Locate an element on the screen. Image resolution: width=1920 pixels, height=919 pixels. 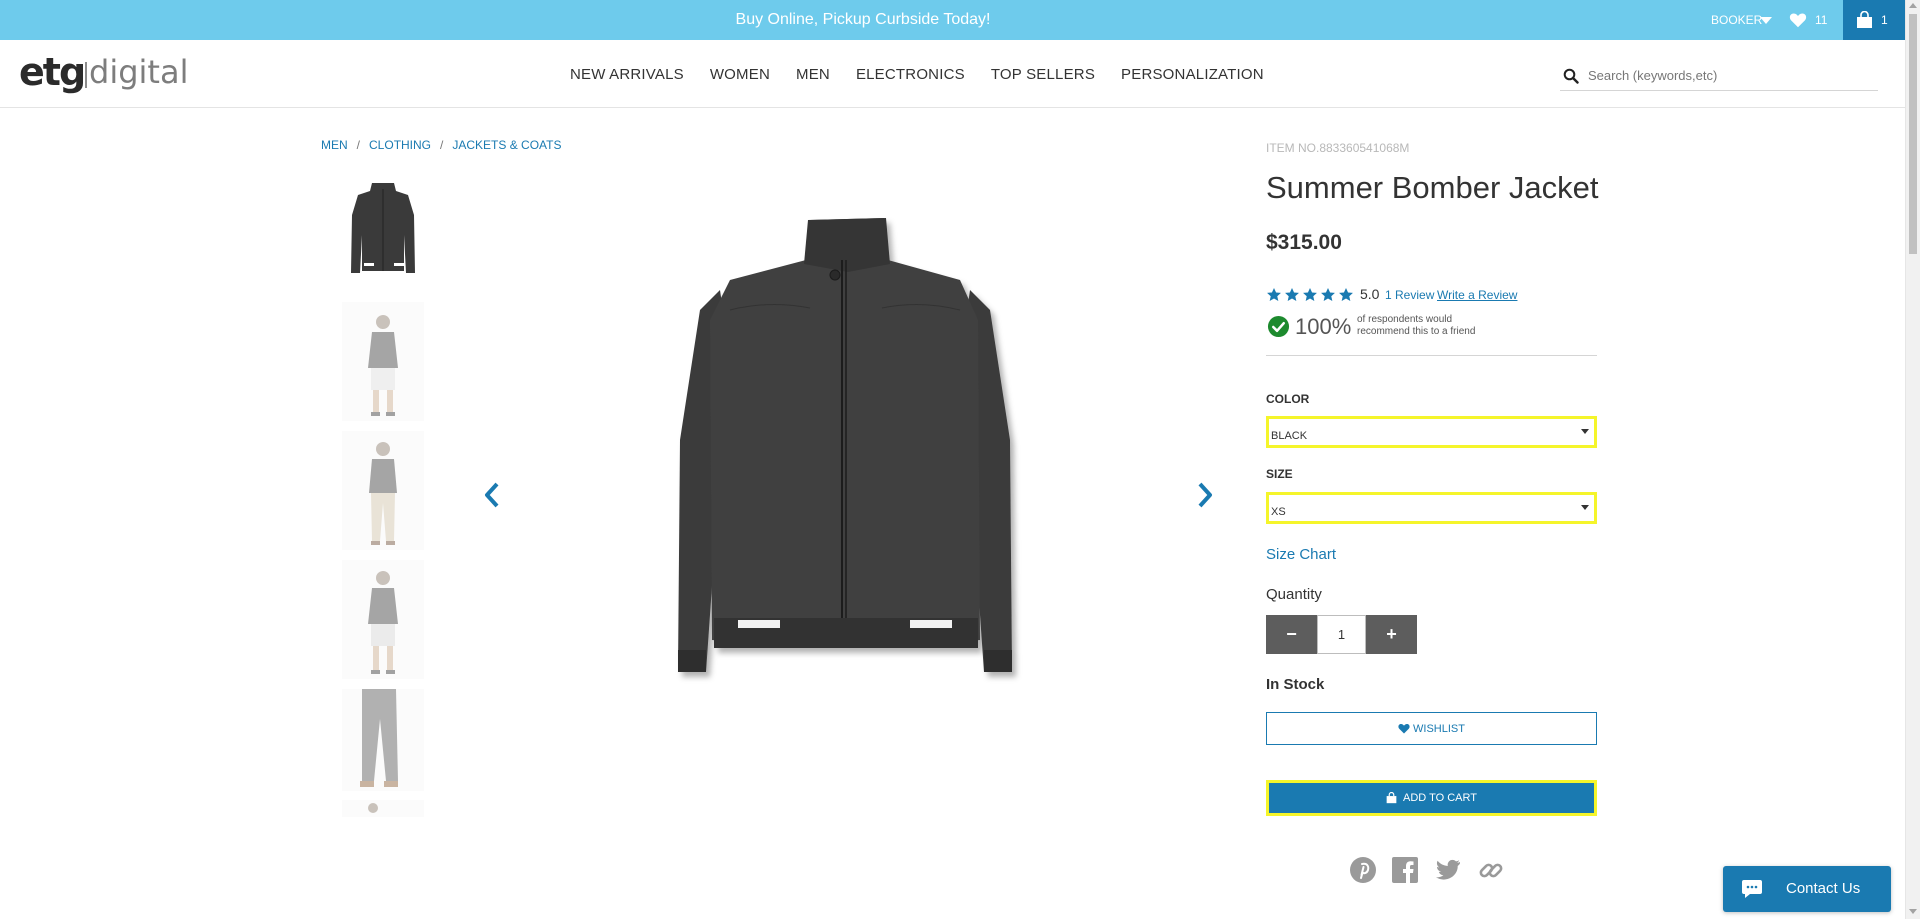
color-label: COLOR is located at coordinates (1288, 399).